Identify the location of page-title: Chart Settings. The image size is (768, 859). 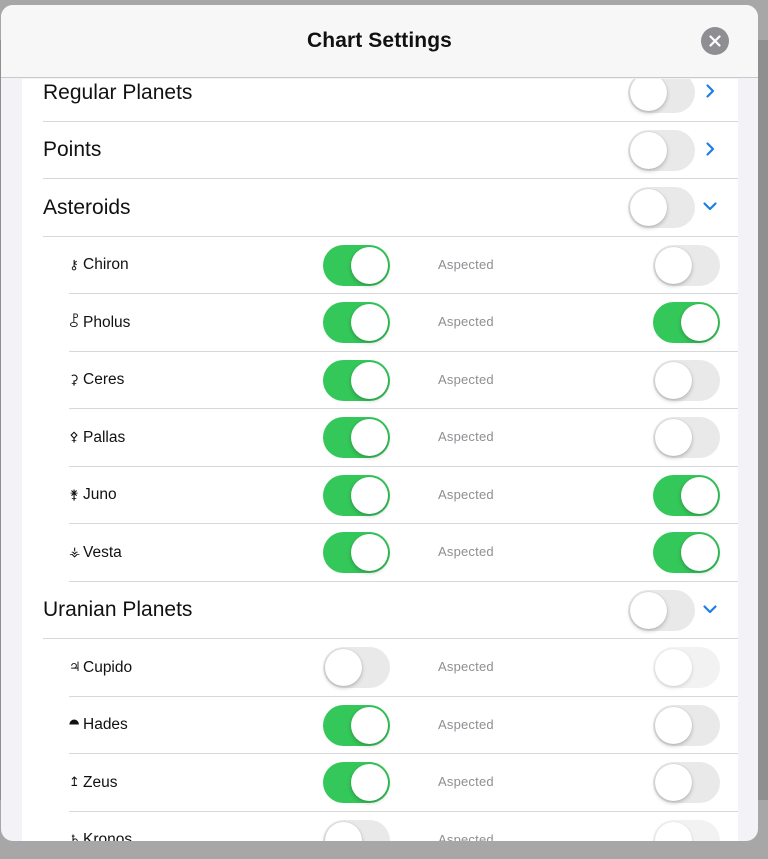
(379, 40).